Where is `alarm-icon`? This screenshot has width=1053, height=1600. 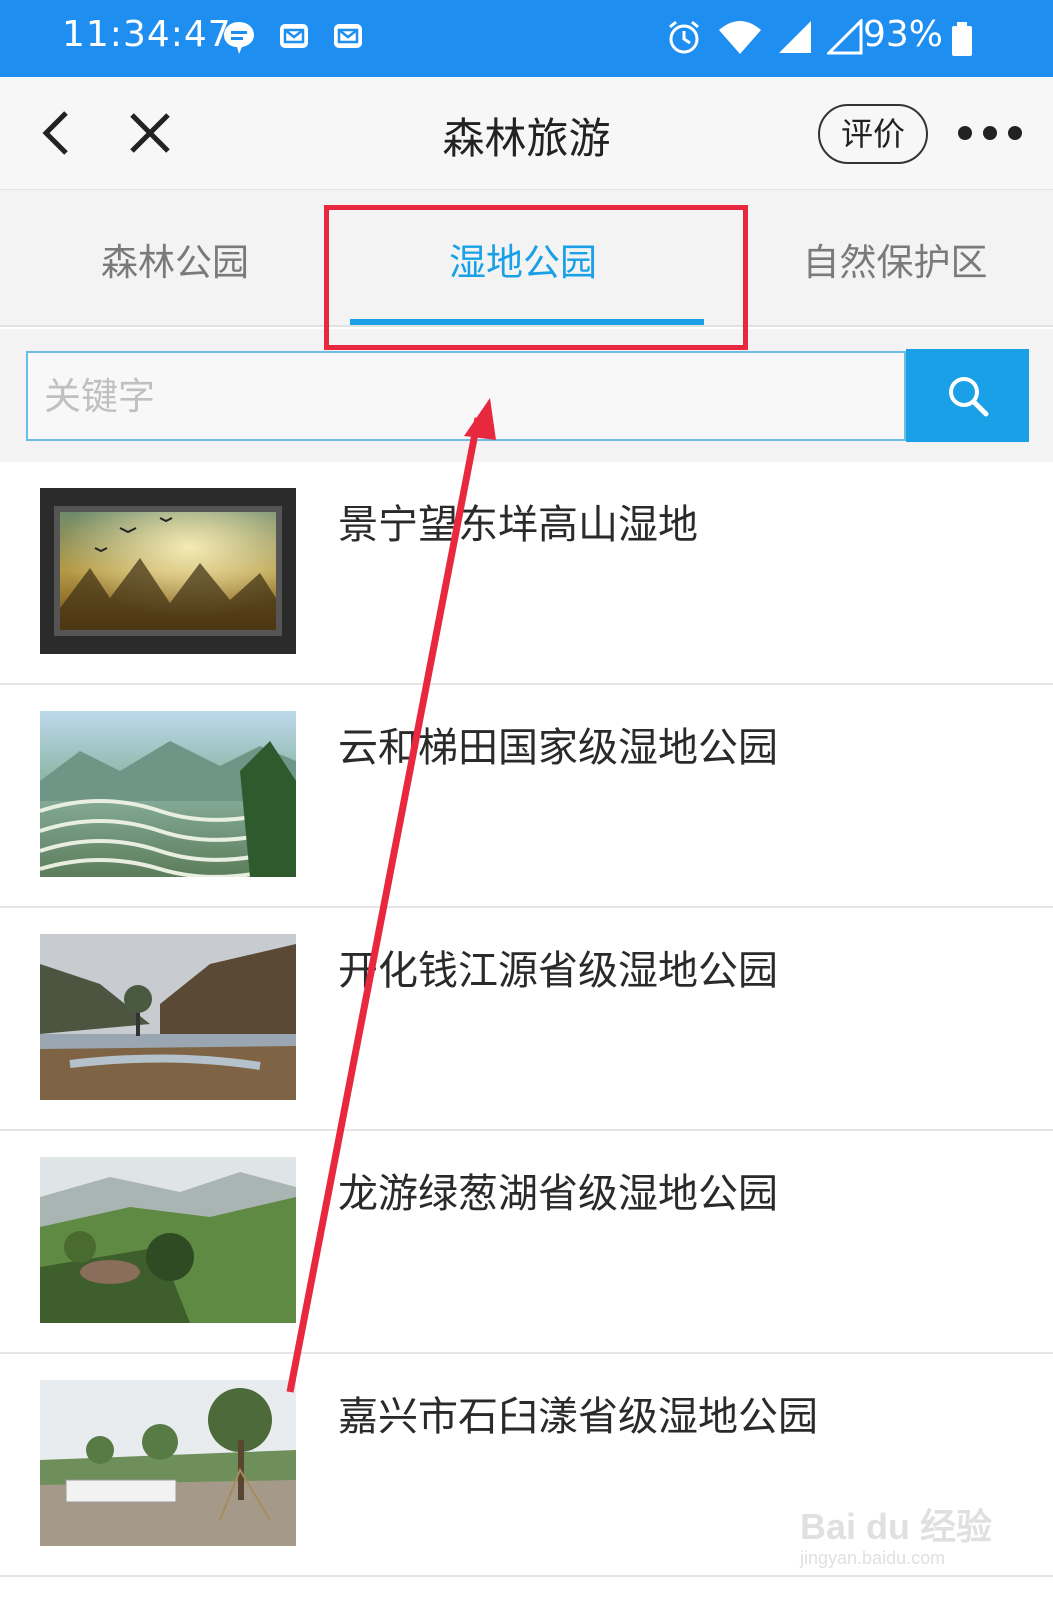
alarm-icon is located at coordinates (684, 37).